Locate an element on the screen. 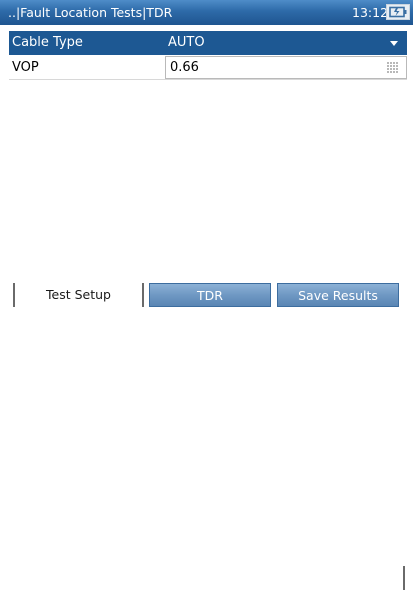 The image size is (413, 590). tab-test-setup: Test Setup is located at coordinates (78, 295).